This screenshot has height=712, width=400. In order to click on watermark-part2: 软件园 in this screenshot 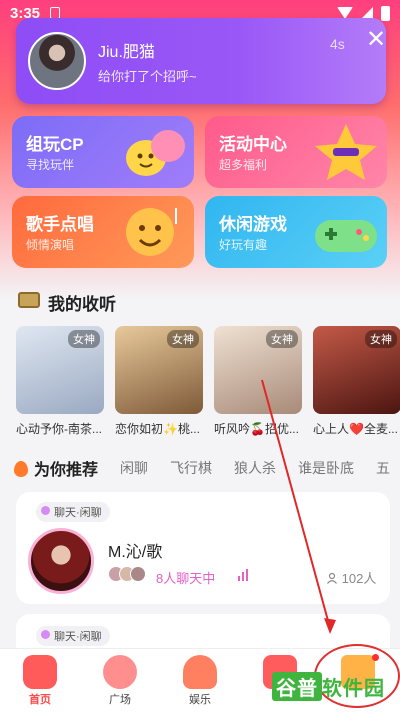, I will do `click(353, 689)`.